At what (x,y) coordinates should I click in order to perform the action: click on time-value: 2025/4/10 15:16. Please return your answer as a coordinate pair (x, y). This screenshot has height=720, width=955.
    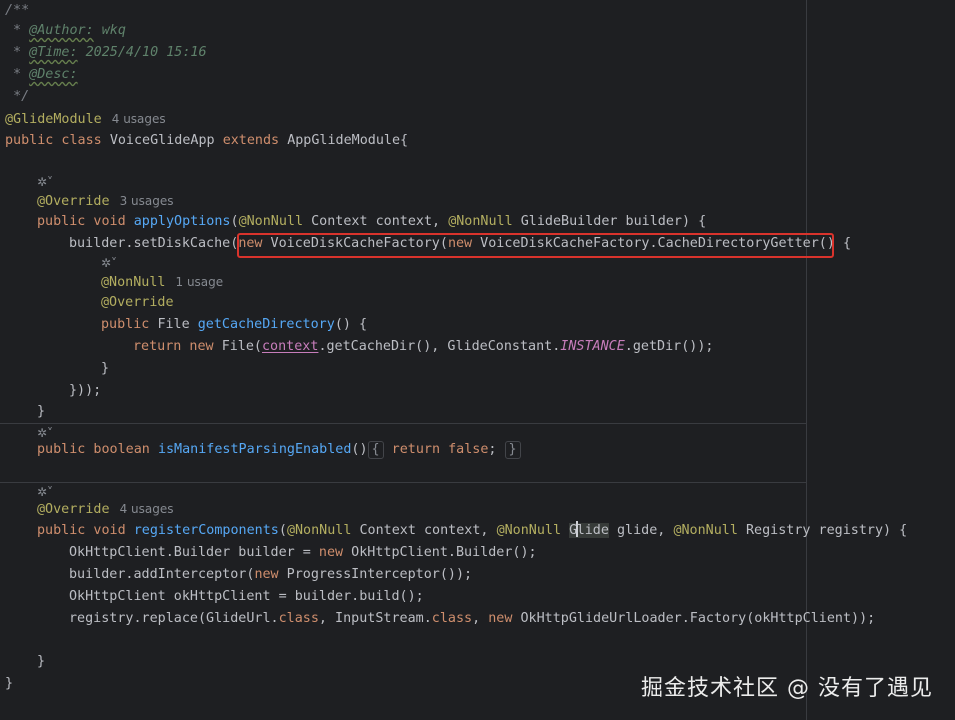
    Looking at the image, I should click on (146, 52).